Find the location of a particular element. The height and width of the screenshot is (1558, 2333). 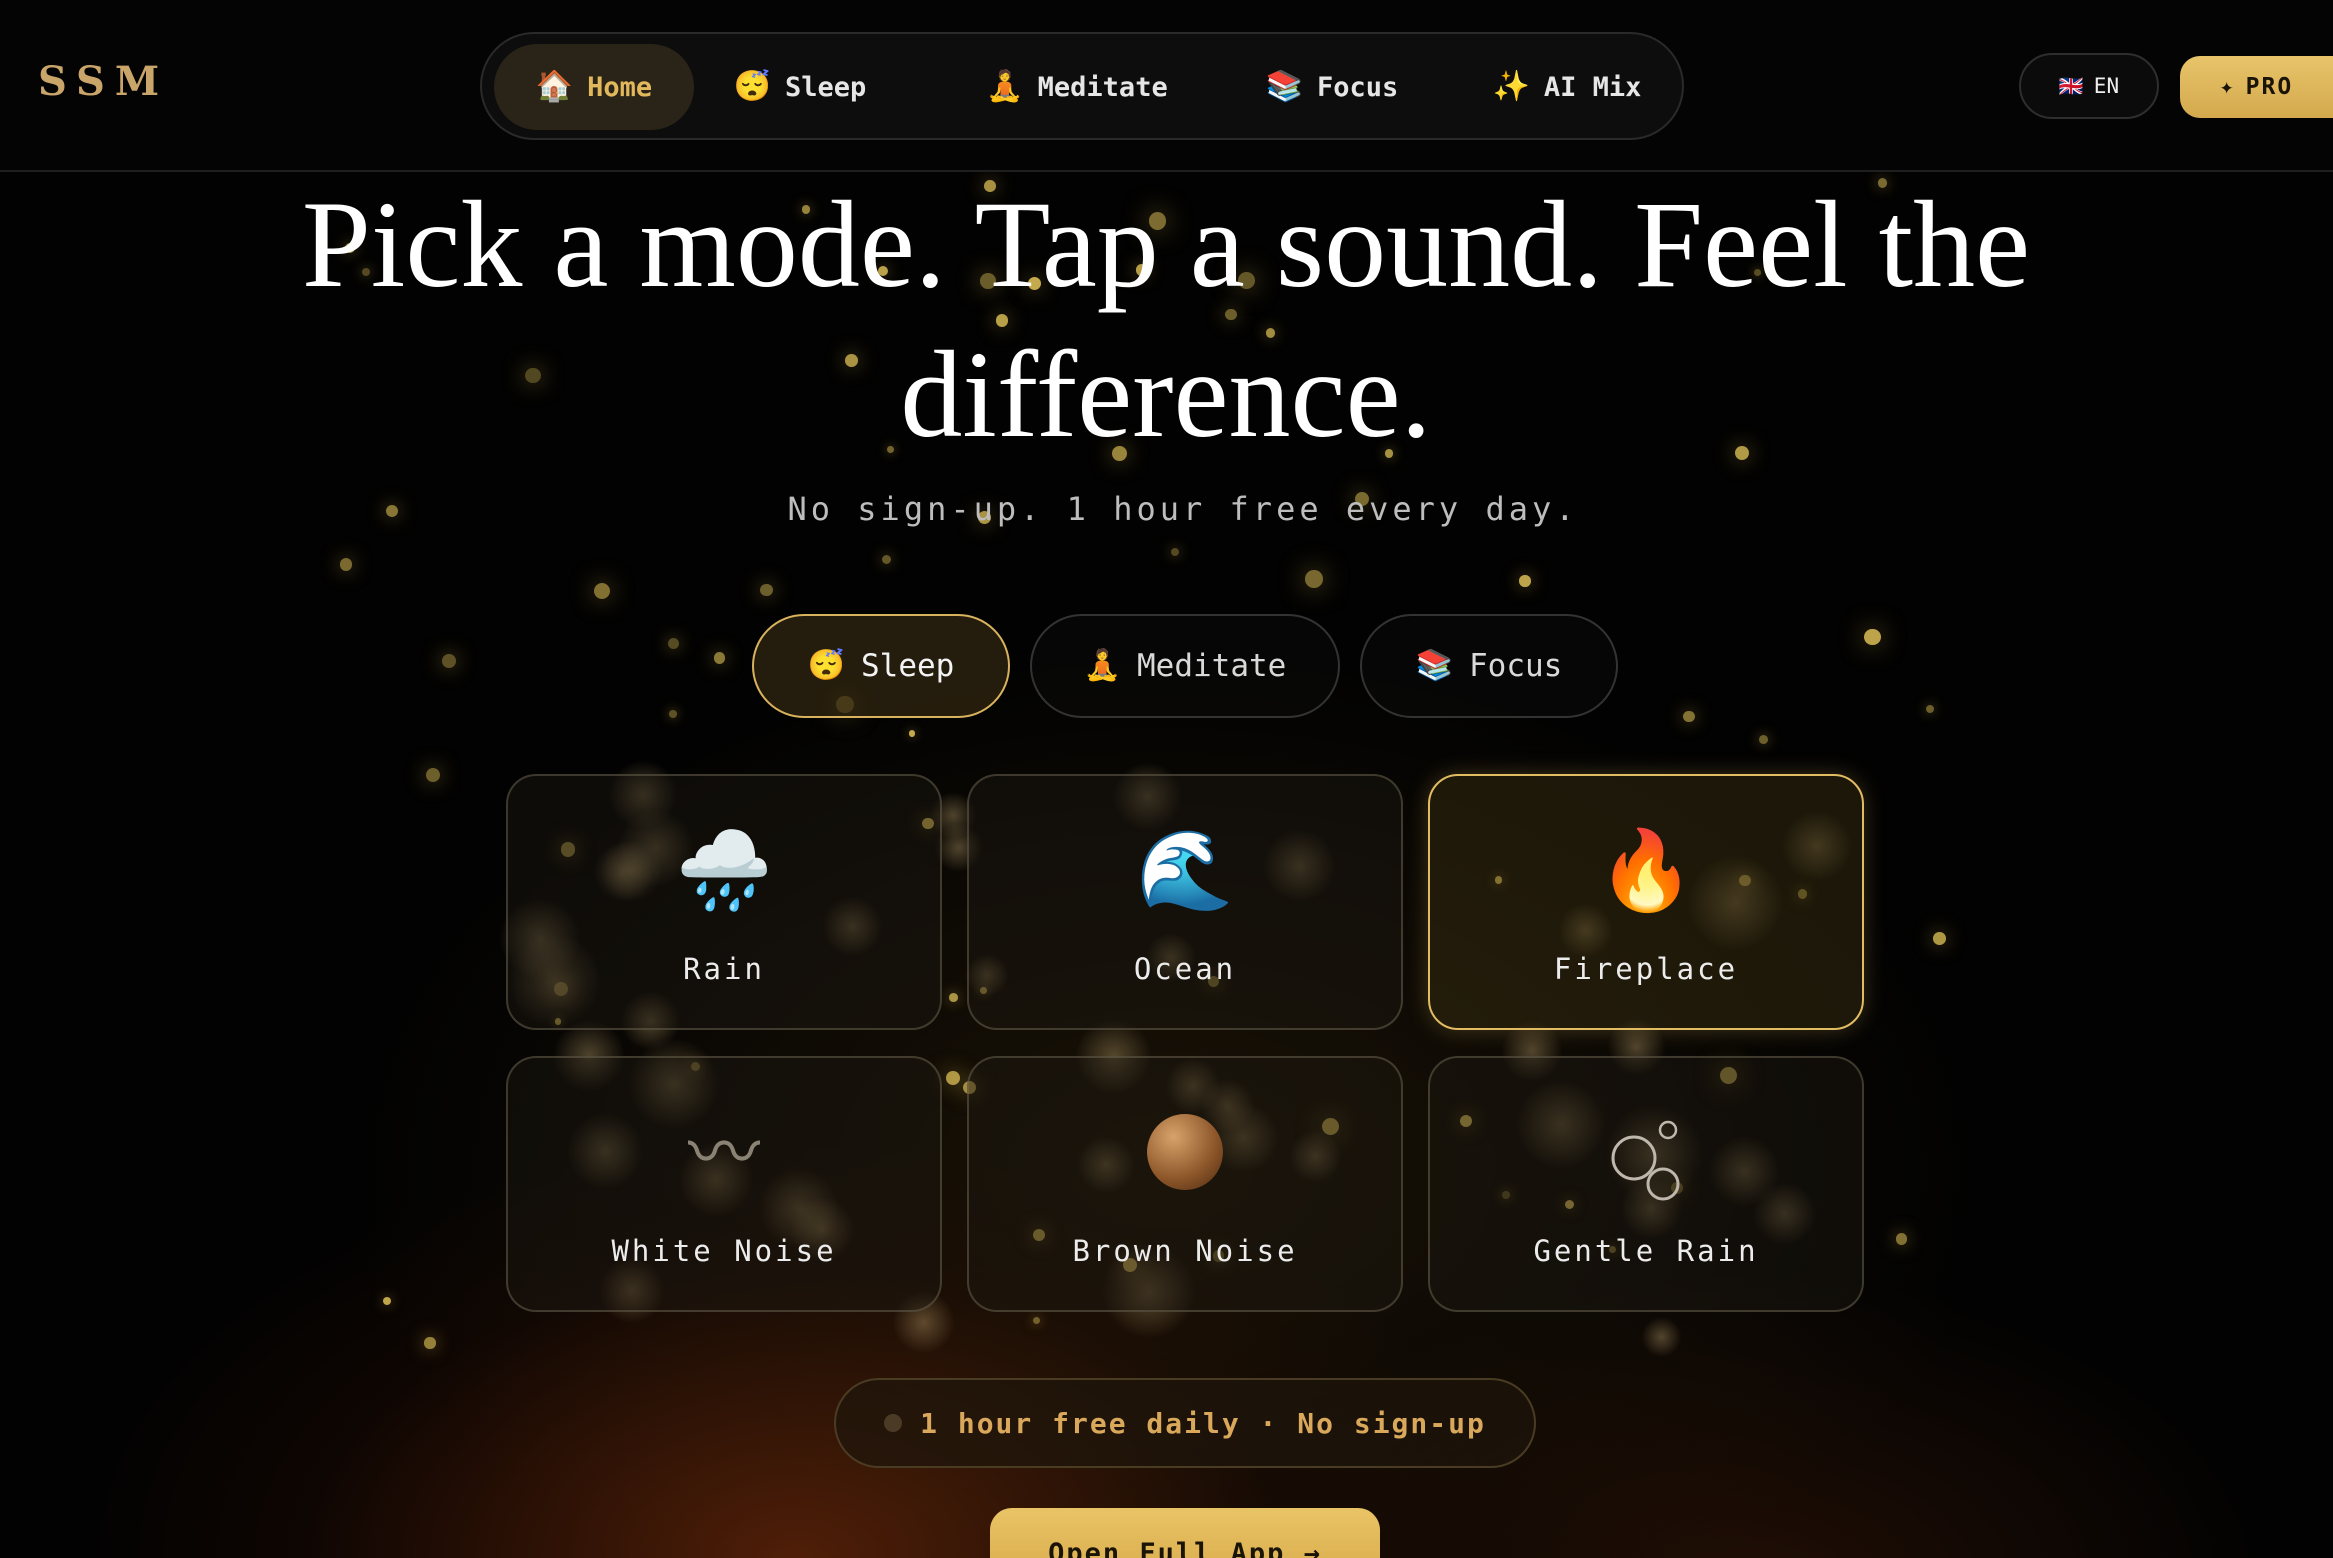

sound-card-brown-noise: Brown Noise is located at coordinates (1185, 1184).